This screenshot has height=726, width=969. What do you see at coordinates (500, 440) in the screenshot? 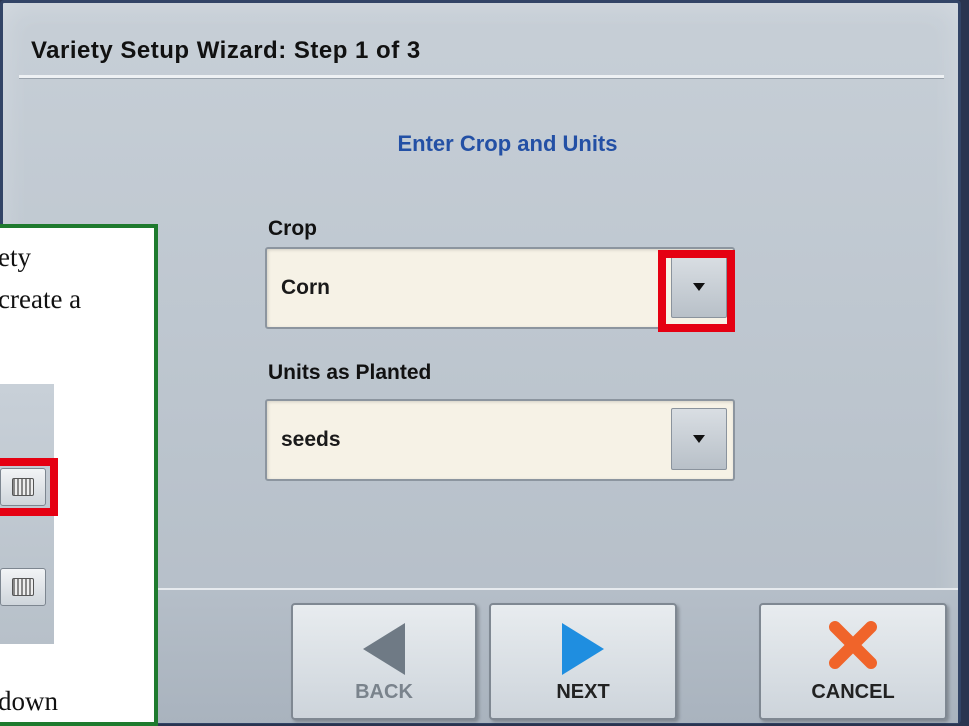
I see `units-dropdown: seeds` at bounding box center [500, 440].